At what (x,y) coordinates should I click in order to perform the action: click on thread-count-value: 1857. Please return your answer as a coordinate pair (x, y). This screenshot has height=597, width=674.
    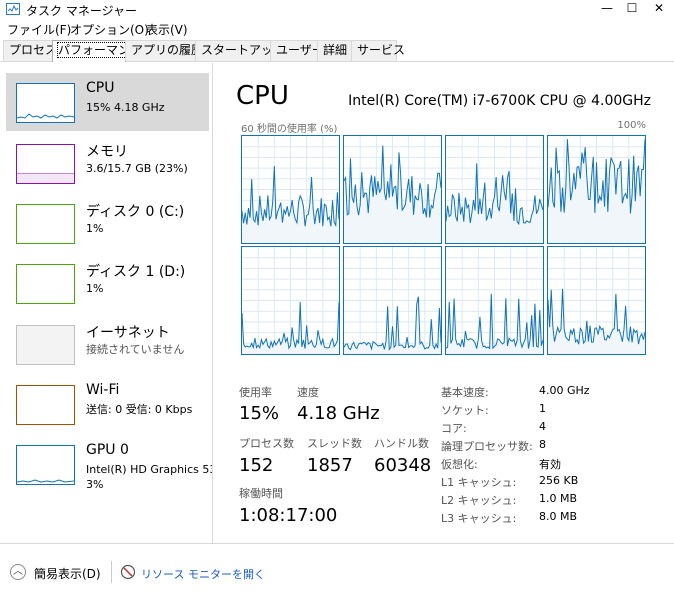
    Looking at the image, I should click on (330, 465).